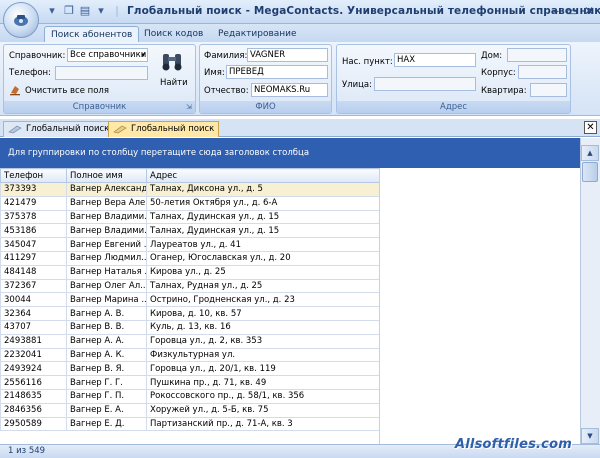 This screenshot has width=600, height=458. I want to click on column-header-address: Адрес, so click(263, 175).